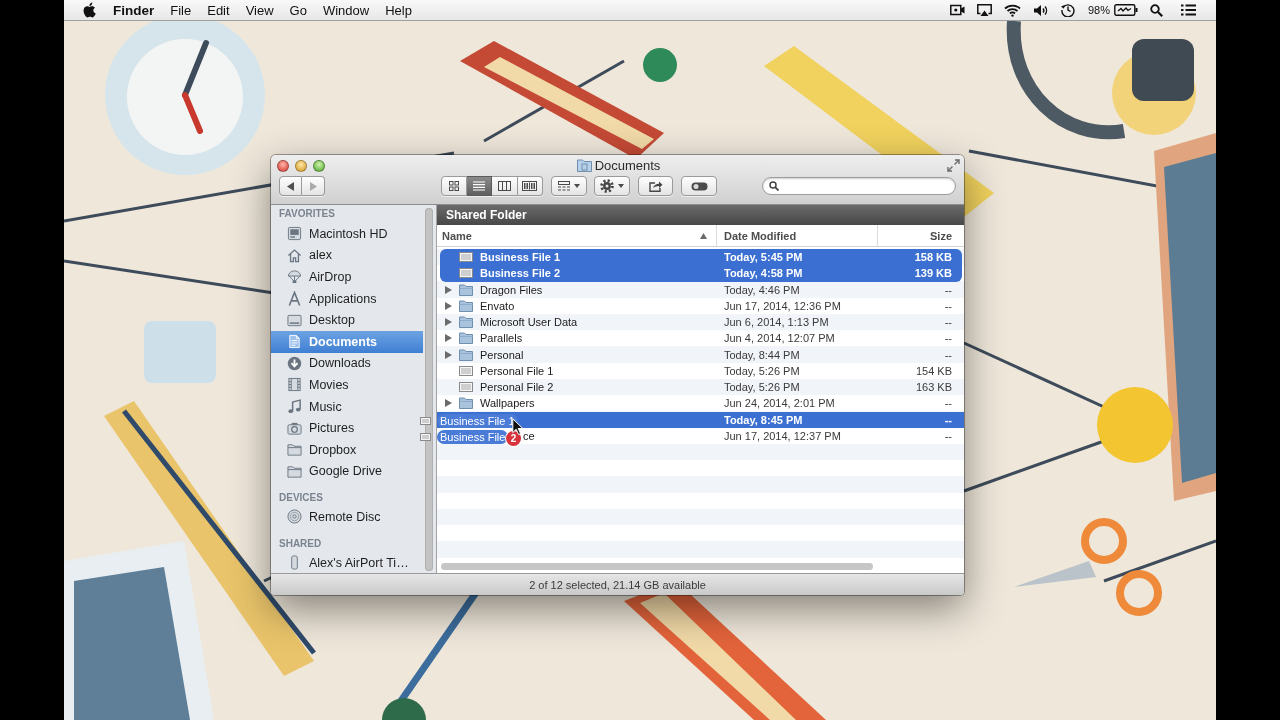 The width and height of the screenshot is (1280, 720). I want to click on film-strip-icon, so click(294, 385).